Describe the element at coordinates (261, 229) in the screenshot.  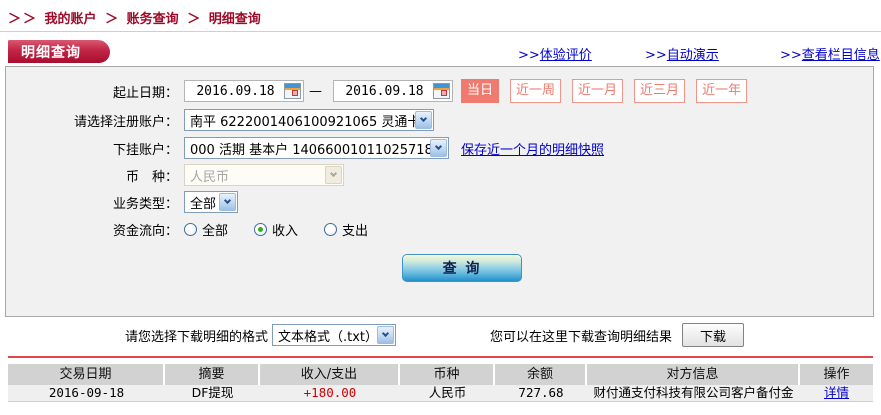
I see `radio-checked-icon` at that location.